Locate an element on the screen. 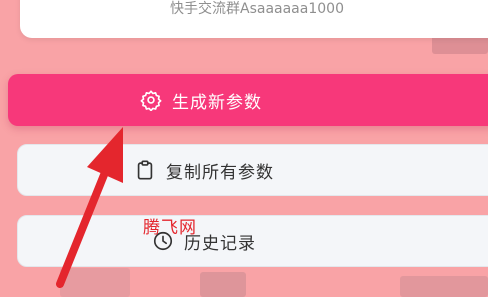 The image size is (488, 297). clipboard-icon is located at coordinates (145, 170).